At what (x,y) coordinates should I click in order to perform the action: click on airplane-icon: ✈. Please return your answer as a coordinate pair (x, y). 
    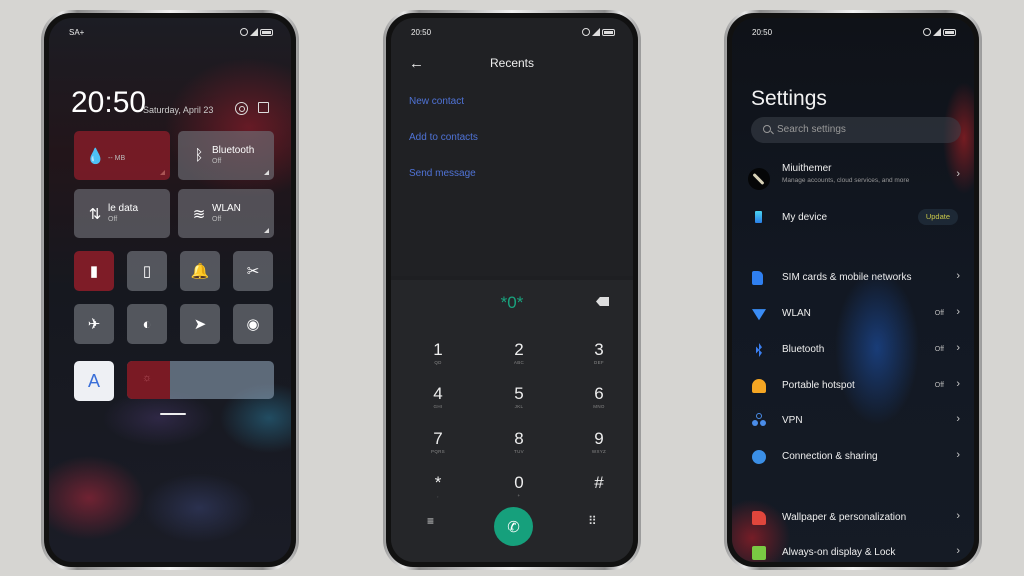
    Looking at the image, I should click on (94, 324).